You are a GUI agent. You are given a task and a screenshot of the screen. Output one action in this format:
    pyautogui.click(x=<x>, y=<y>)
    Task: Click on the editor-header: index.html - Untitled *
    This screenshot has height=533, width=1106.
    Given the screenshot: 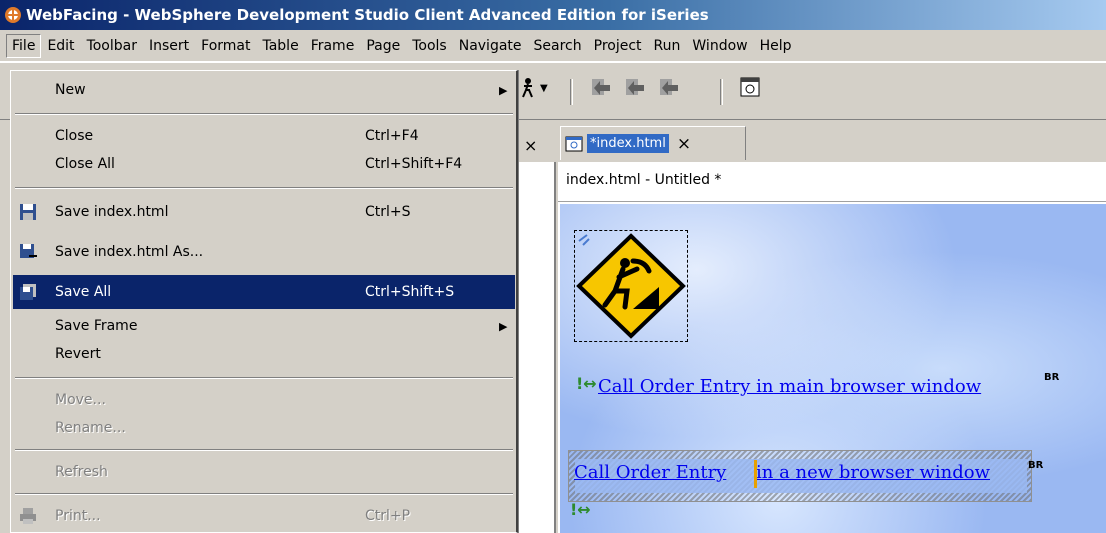 What is the action you would take?
    pyautogui.click(x=832, y=182)
    